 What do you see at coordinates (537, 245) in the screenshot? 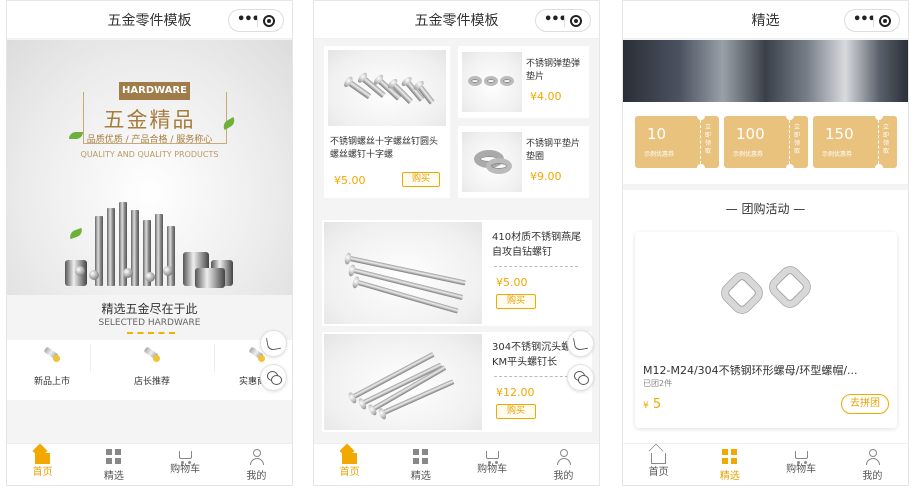
I see `product-name: 410材质不锈钢燕尾自攻自钻螺钉` at bounding box center [537, 245].